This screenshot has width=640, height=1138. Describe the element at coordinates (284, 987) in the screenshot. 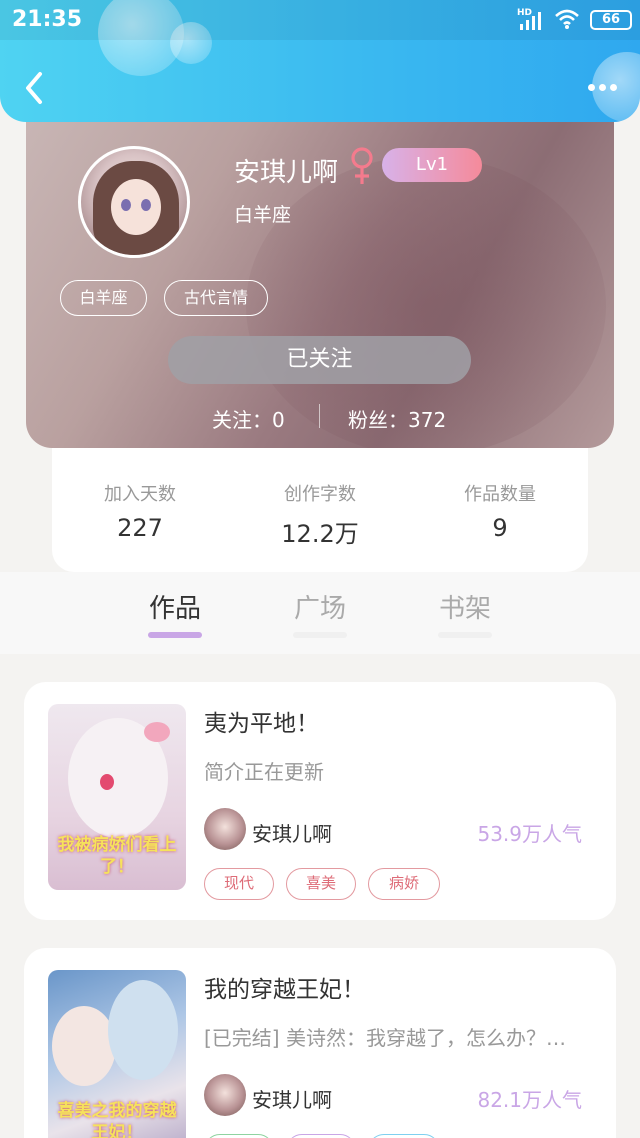

I see `work-title: 我的穿越王妃！` at that location.